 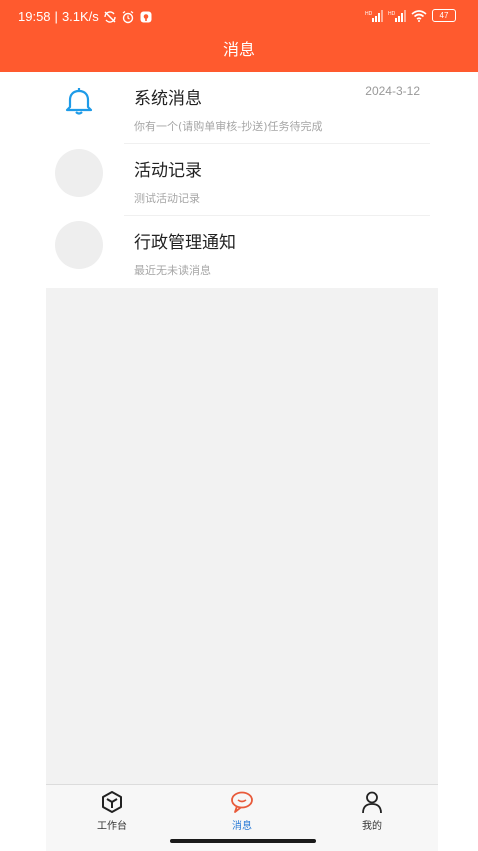 What do you see at coordinates (34, 16) in the screenshot?
I see `status-time: 19:58` at bounding box center [34, 16].